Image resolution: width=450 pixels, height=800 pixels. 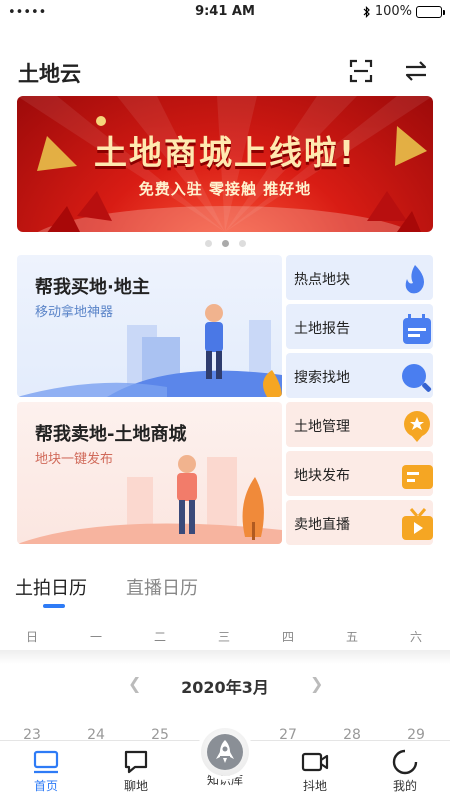 What do you see at coordinates (359, 473) in the screenshot?
I see `quick-item-land-publish: 地块发布` at bounding box center [359, 473].